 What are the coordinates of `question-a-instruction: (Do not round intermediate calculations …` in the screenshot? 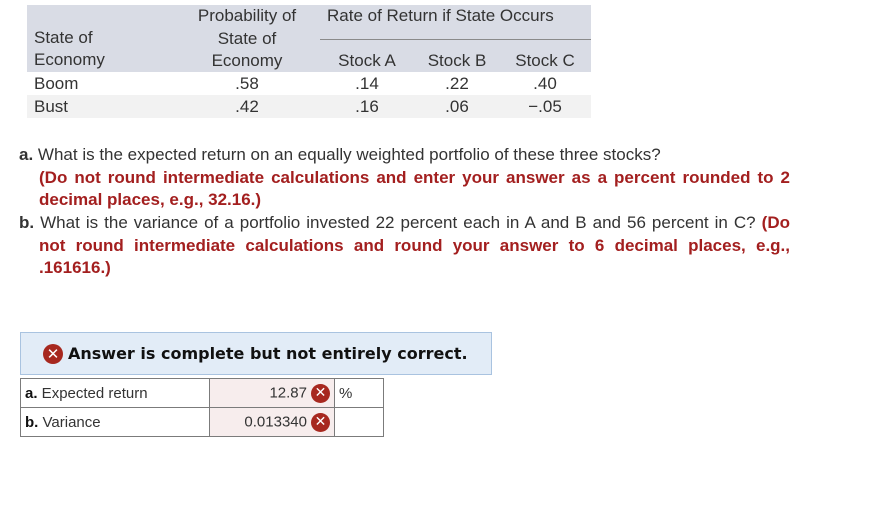 It's located at (414, 188).